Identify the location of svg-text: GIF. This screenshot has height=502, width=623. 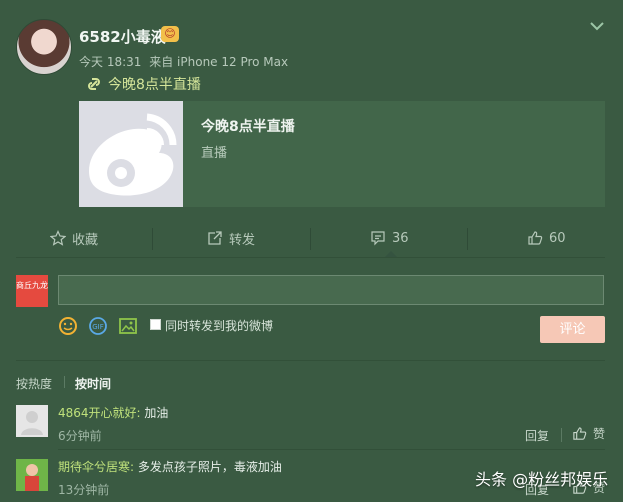
(98, 327).